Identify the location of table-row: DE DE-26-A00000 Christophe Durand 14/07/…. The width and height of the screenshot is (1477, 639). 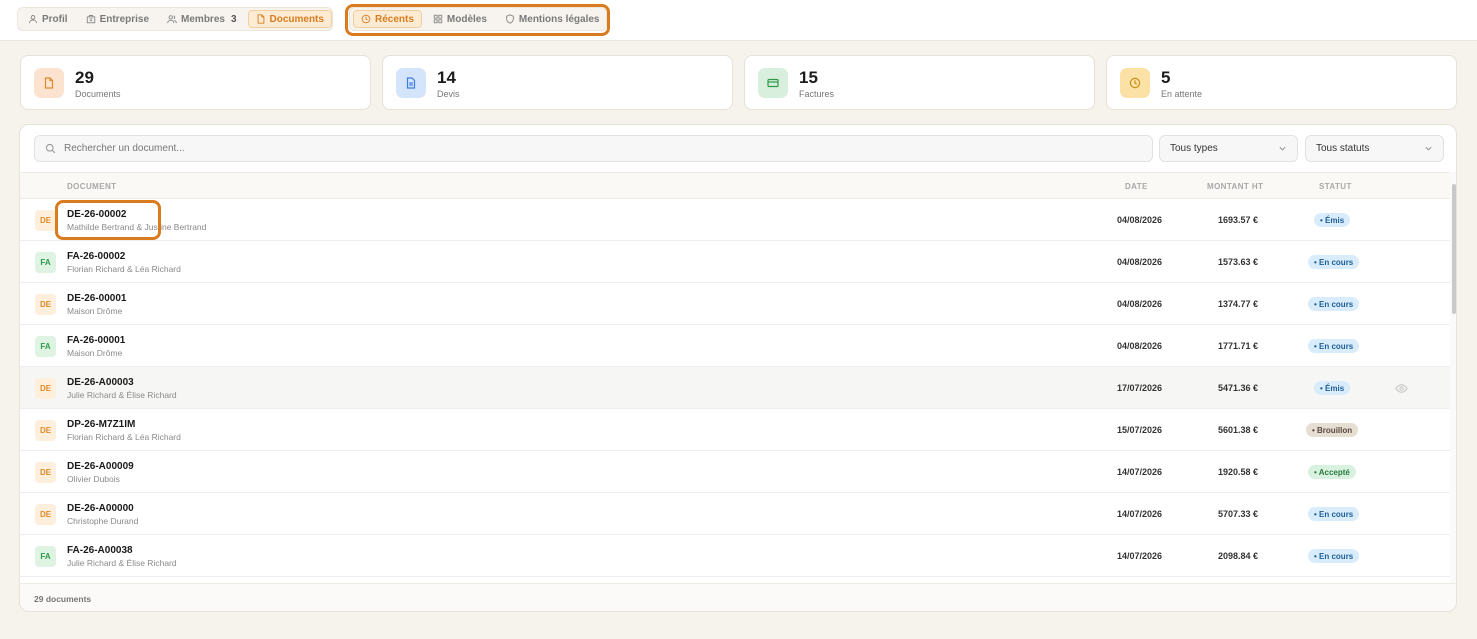
(735, 514).